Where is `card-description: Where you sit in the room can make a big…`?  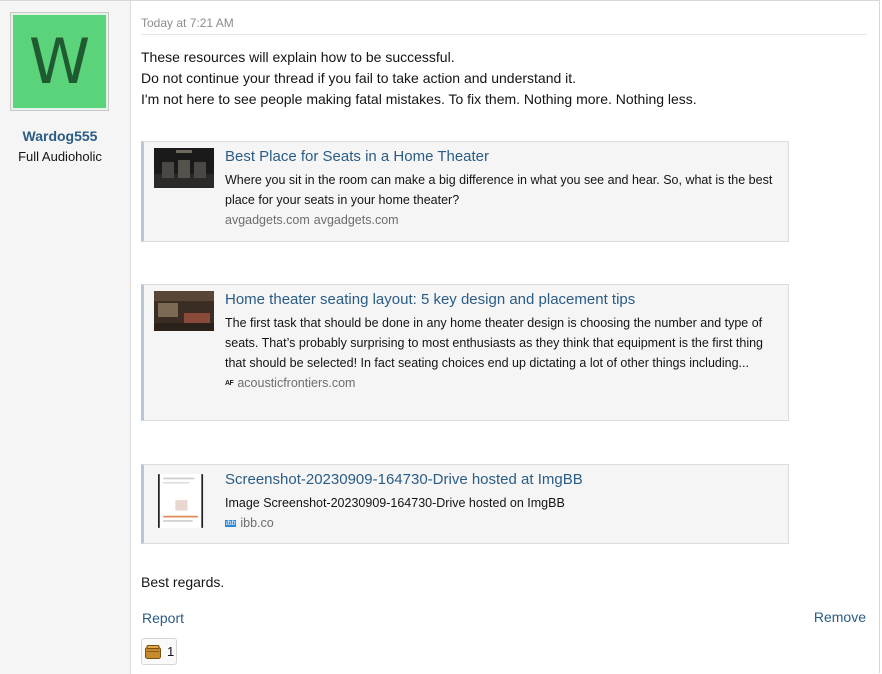 card-description: Where you sit in the room can make a big… is located at coordinates (499, 190).